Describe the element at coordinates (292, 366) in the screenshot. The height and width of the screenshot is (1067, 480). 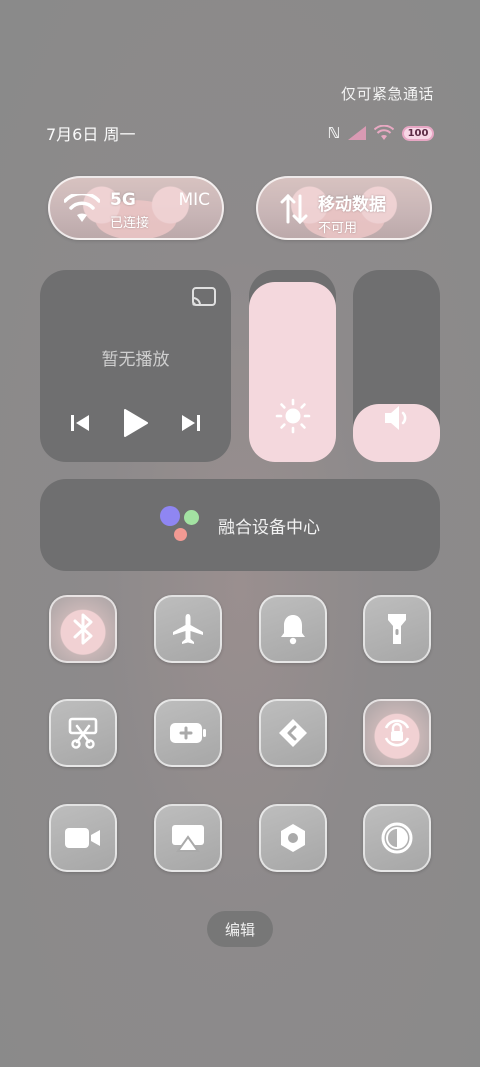
I see `brightness-slider` at that location.